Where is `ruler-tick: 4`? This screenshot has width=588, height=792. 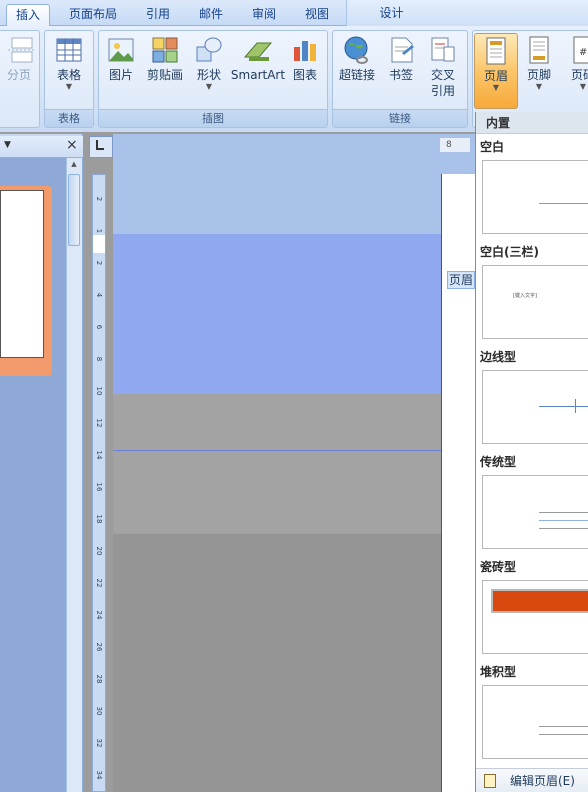
ruler-tick: 4 is located at coordinates (99, 295).